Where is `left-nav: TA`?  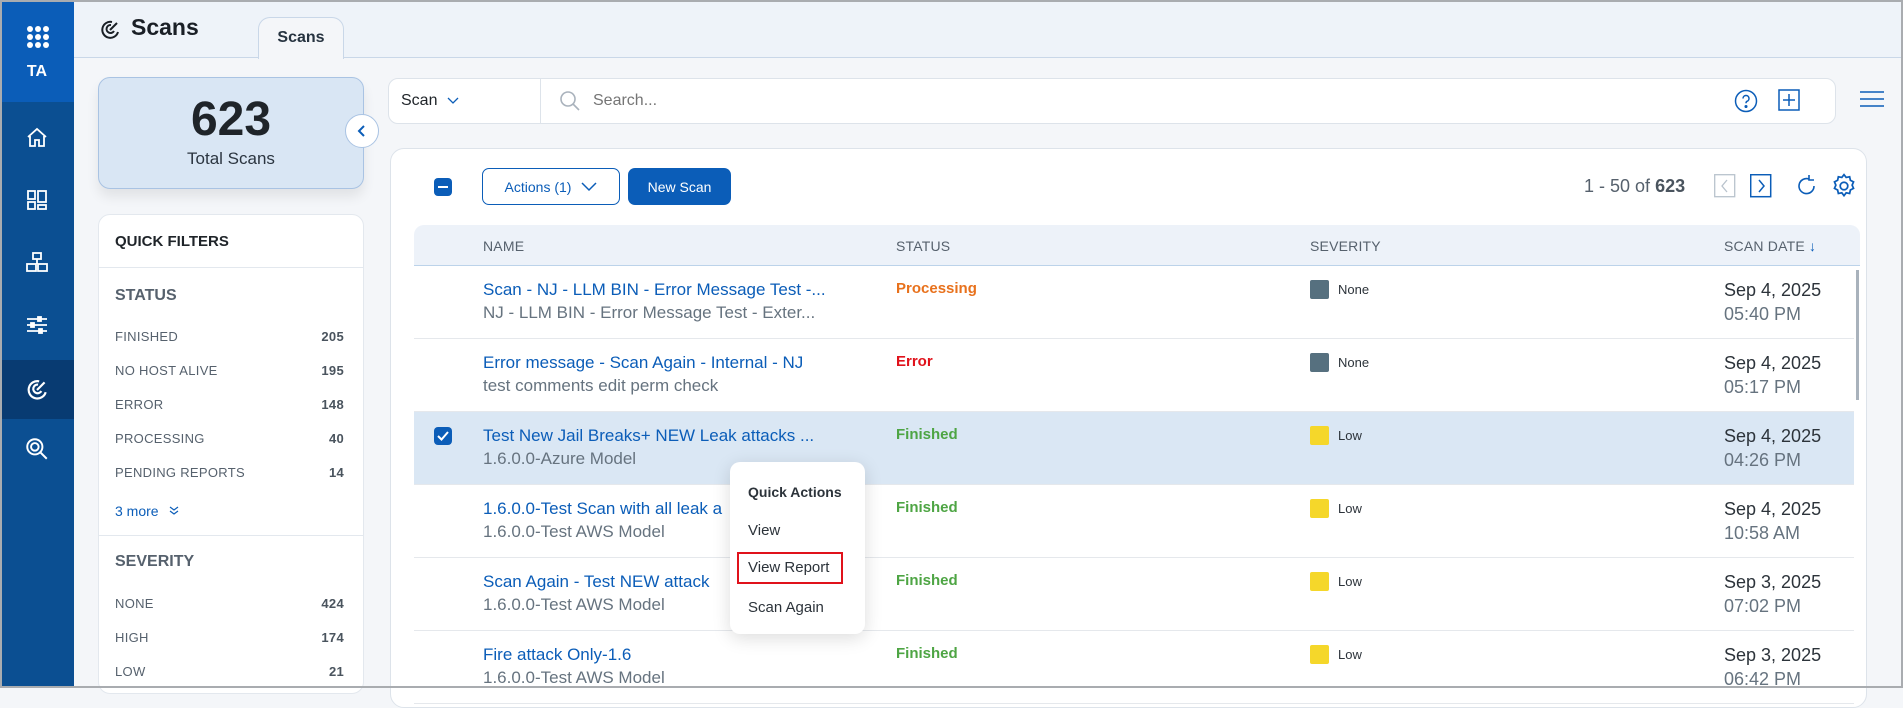 left-nav: TA is located at coordinates (37, 344).